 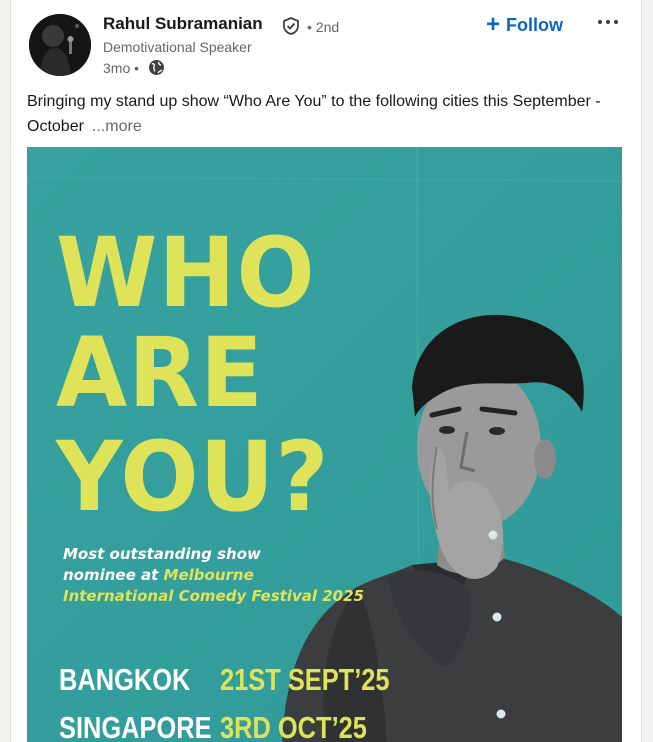 What do you see at coordinates (156, 67) in the screenshot?
I see `globe-icon` at bounding box center [156, 67].